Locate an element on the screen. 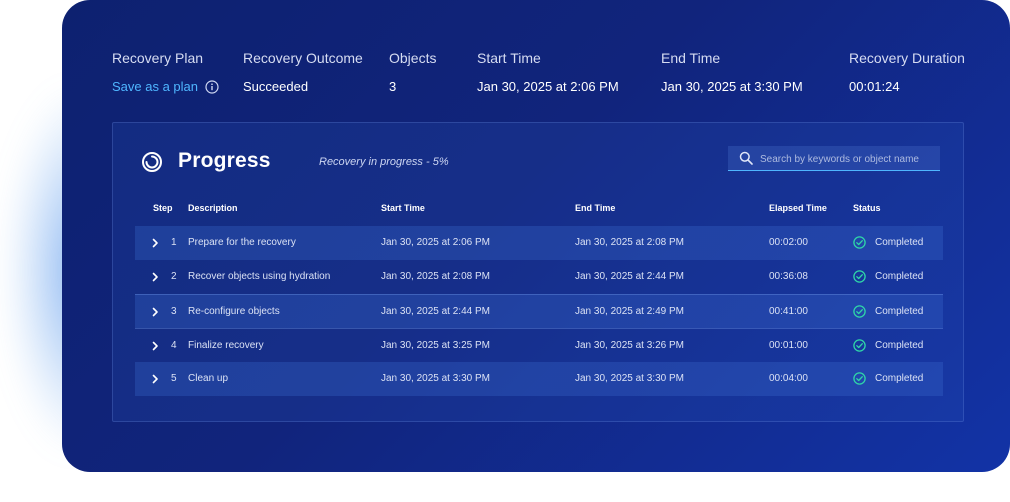 The width and height of the screenshot is (1010, 502). column-header-step: Step is located at coordinates (163, 208).